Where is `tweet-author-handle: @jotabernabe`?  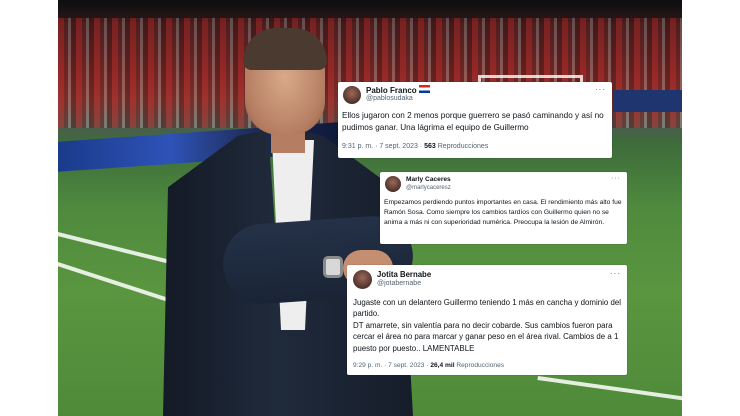
tweet-author-handle: @jotabernabe is located at coordinates (399, 283).